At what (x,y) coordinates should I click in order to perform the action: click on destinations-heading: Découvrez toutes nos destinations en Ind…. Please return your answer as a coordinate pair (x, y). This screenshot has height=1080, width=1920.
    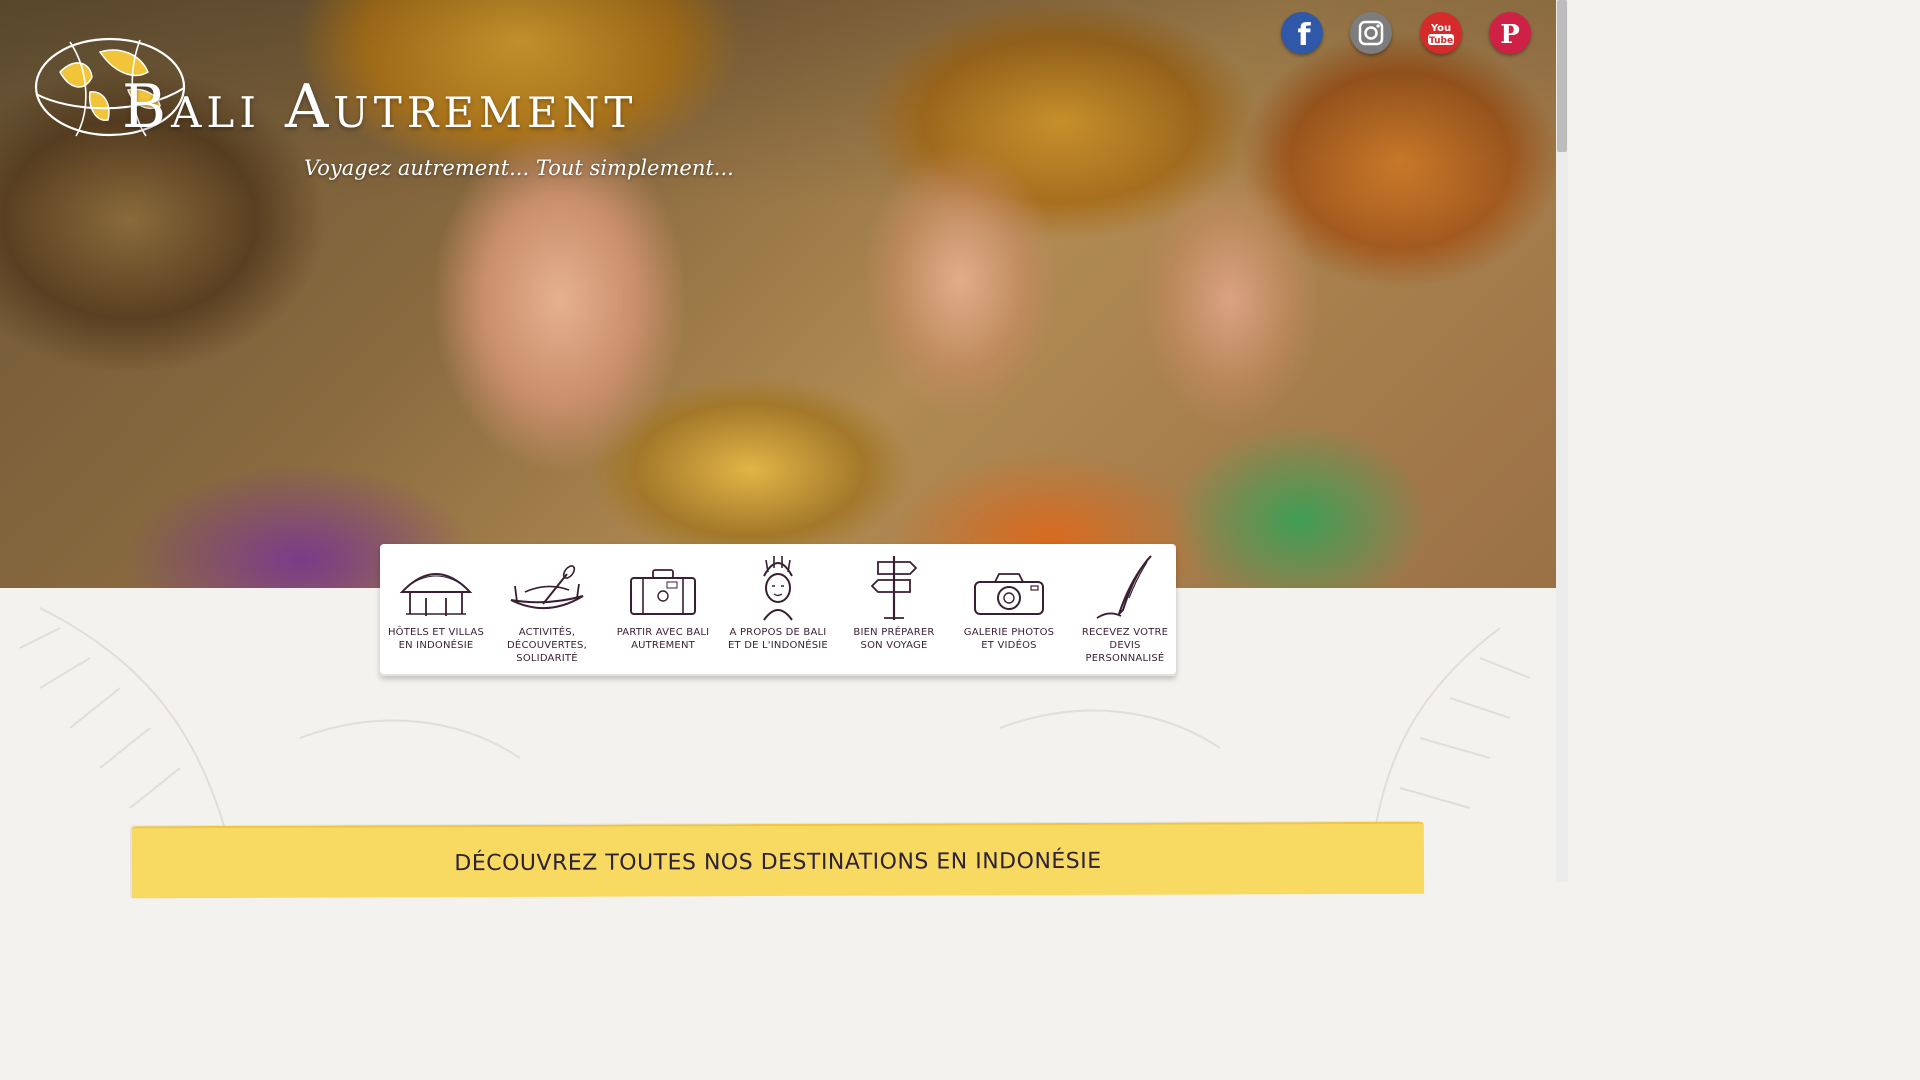
    Looking at the image, I should click on (778, 863).